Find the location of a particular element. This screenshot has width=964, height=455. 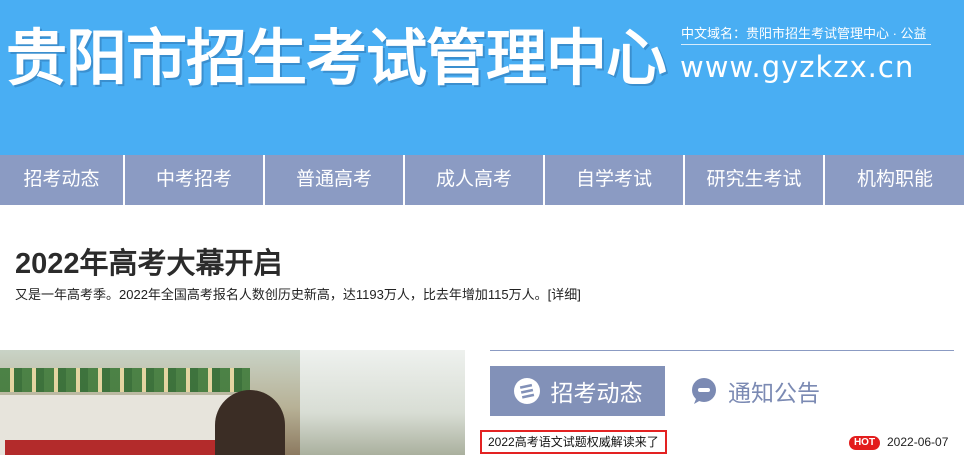

photo-person is located at coordinates (250, 422).